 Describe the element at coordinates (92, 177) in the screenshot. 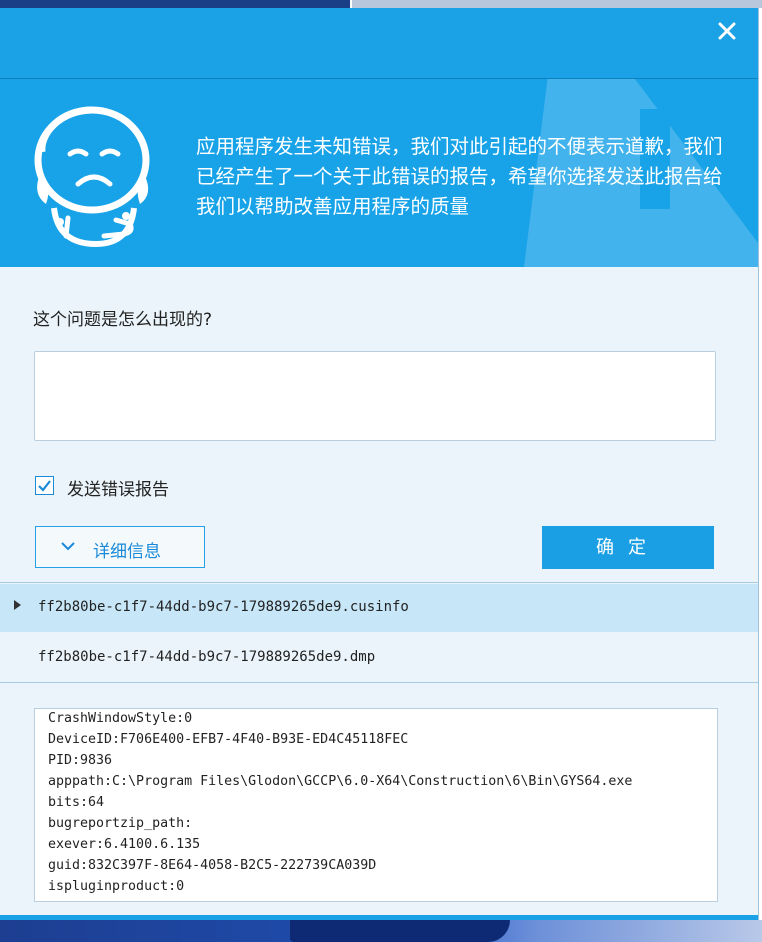

I see `crying-mascot-icon` at that location.